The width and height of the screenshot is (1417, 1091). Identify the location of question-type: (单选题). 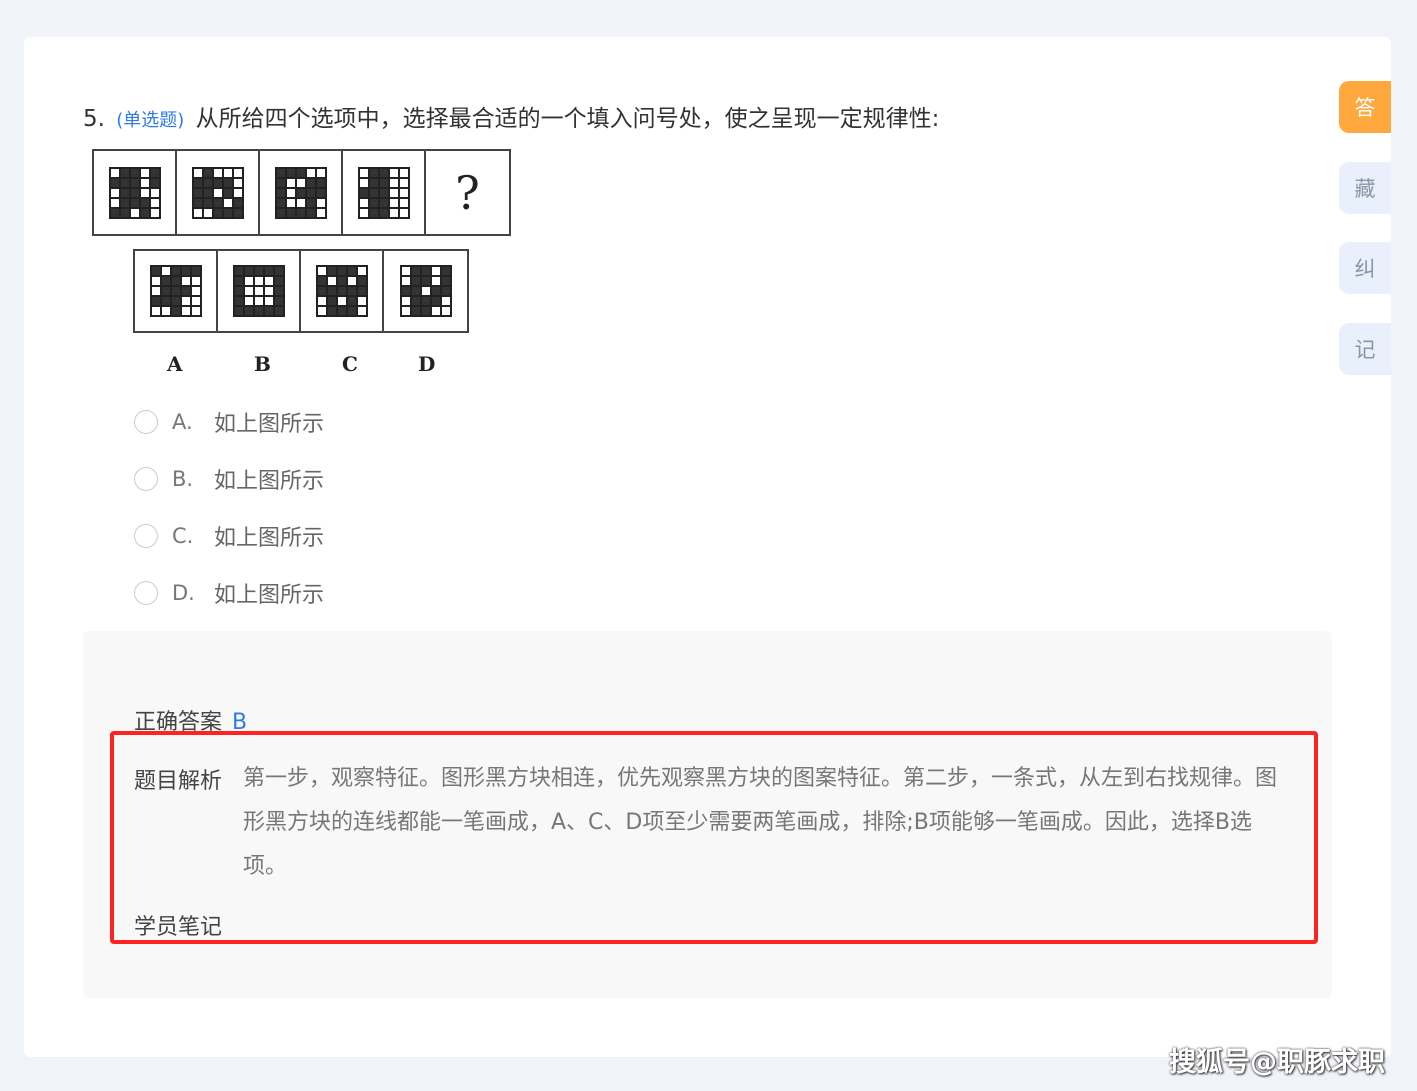
(150, 120).